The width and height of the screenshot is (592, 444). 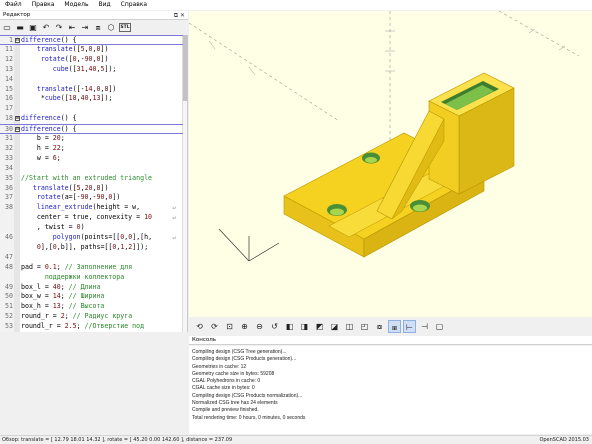 I want to click on view-toolbar: ⟲ ⟳ ⊡ ⊕ ⊖ ↺ ◧ ◨ ◩ ◪ ◫ ◰ ⧇ ⧆ ⊢ ⊣ ▢, so click(x=390, y=326).